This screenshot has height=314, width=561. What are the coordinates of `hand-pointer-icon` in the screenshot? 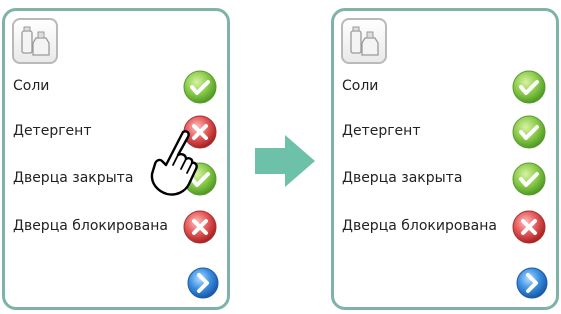 It's located at (174, 163).